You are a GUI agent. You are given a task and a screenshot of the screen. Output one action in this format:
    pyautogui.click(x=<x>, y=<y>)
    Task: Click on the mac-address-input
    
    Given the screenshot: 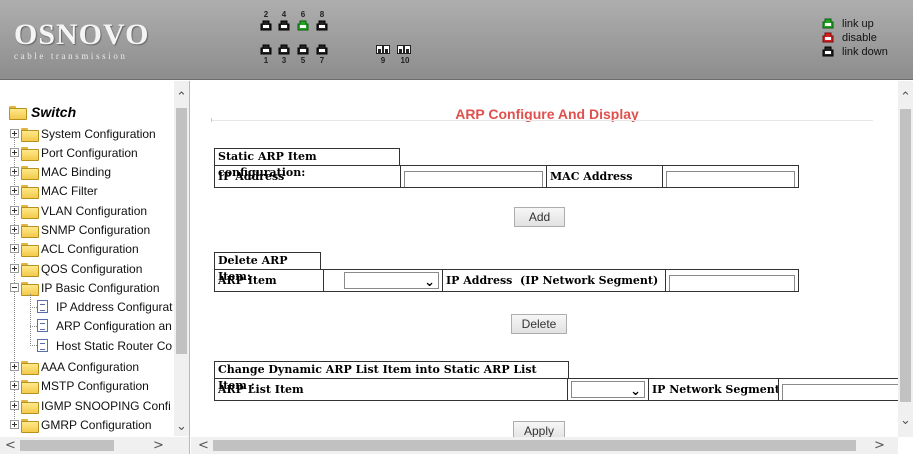 What is the action you would take?
    pyautogui.click(x=730, y=178)
    